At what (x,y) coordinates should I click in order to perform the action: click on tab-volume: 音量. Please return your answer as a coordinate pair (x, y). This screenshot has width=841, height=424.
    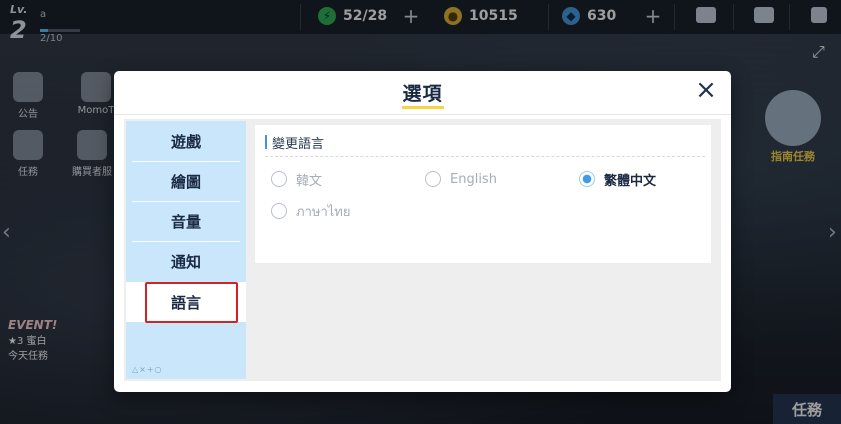
    Looking at the image, I should click on (186, 221).